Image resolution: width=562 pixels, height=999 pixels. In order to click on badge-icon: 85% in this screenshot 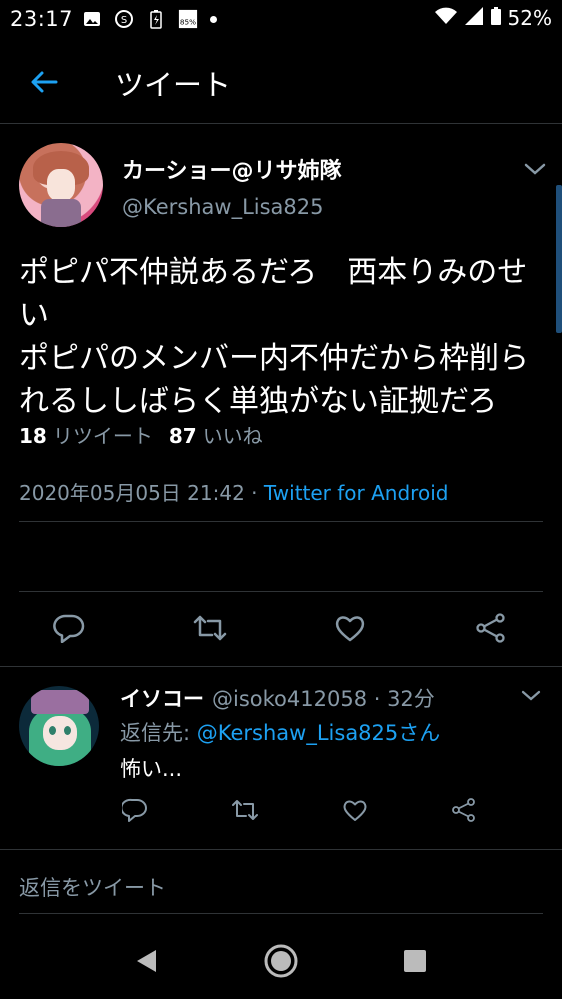, I will do `click(188, 19)`.